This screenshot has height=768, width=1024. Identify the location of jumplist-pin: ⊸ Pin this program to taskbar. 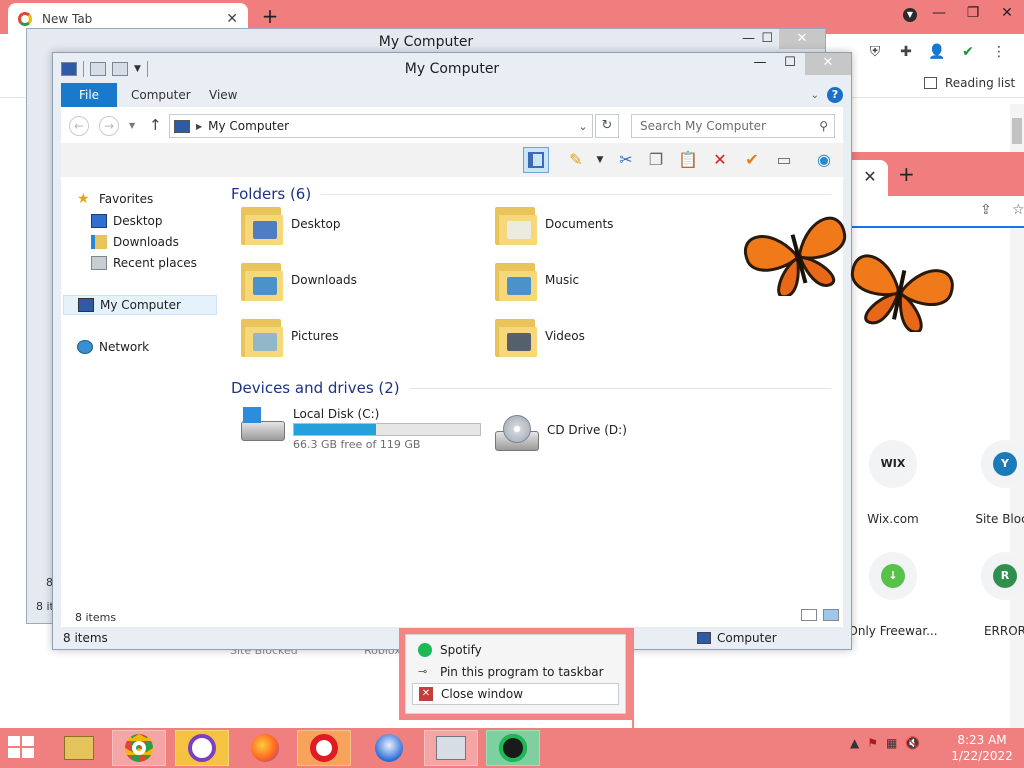
(515, 672).